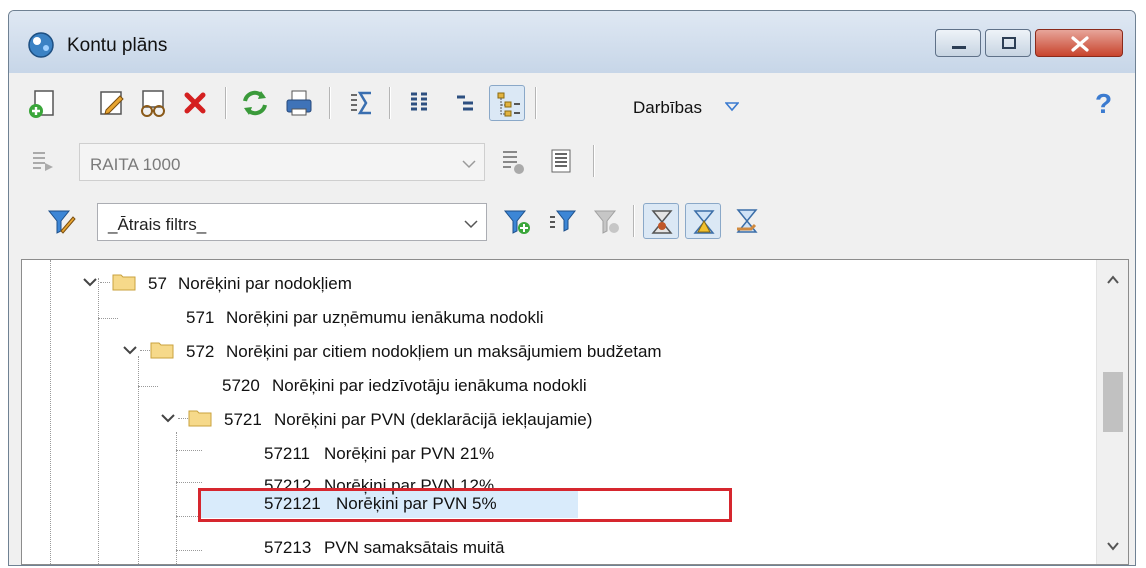  I want to click on help-button: ?, so click(1103, 103).